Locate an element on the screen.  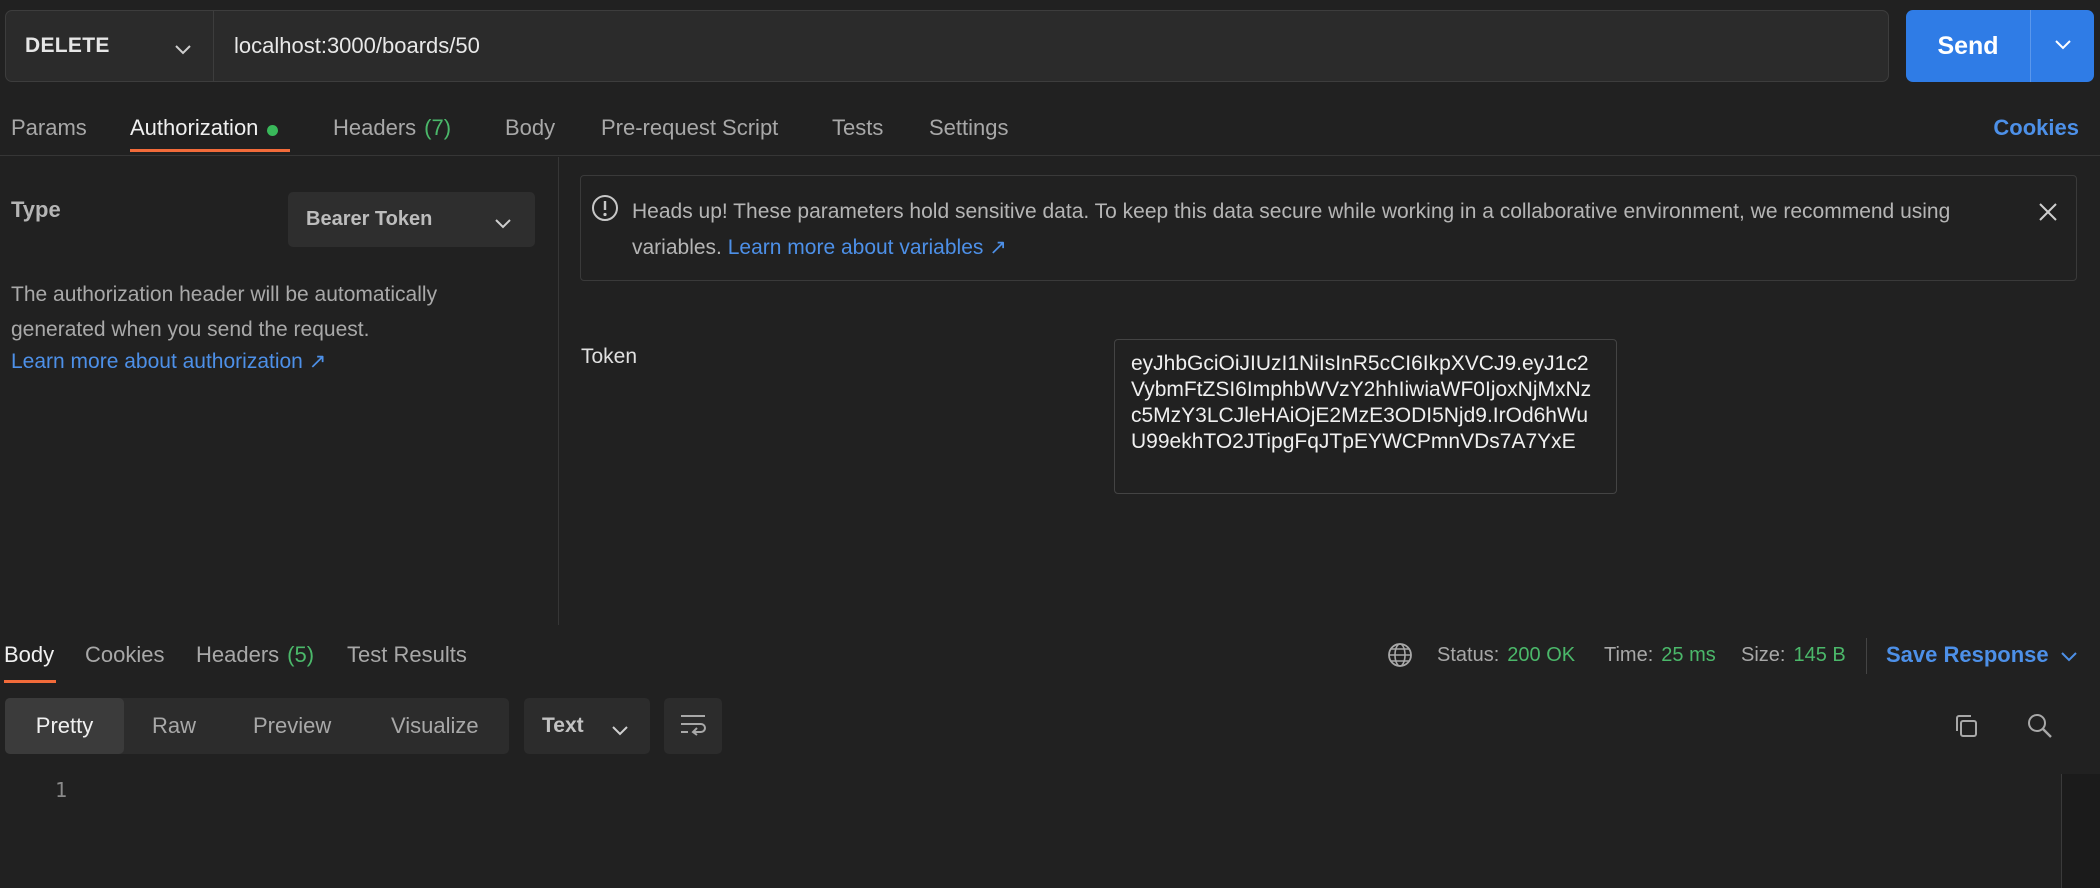
tab-settings: Settings is located at coordinates (969, 128).